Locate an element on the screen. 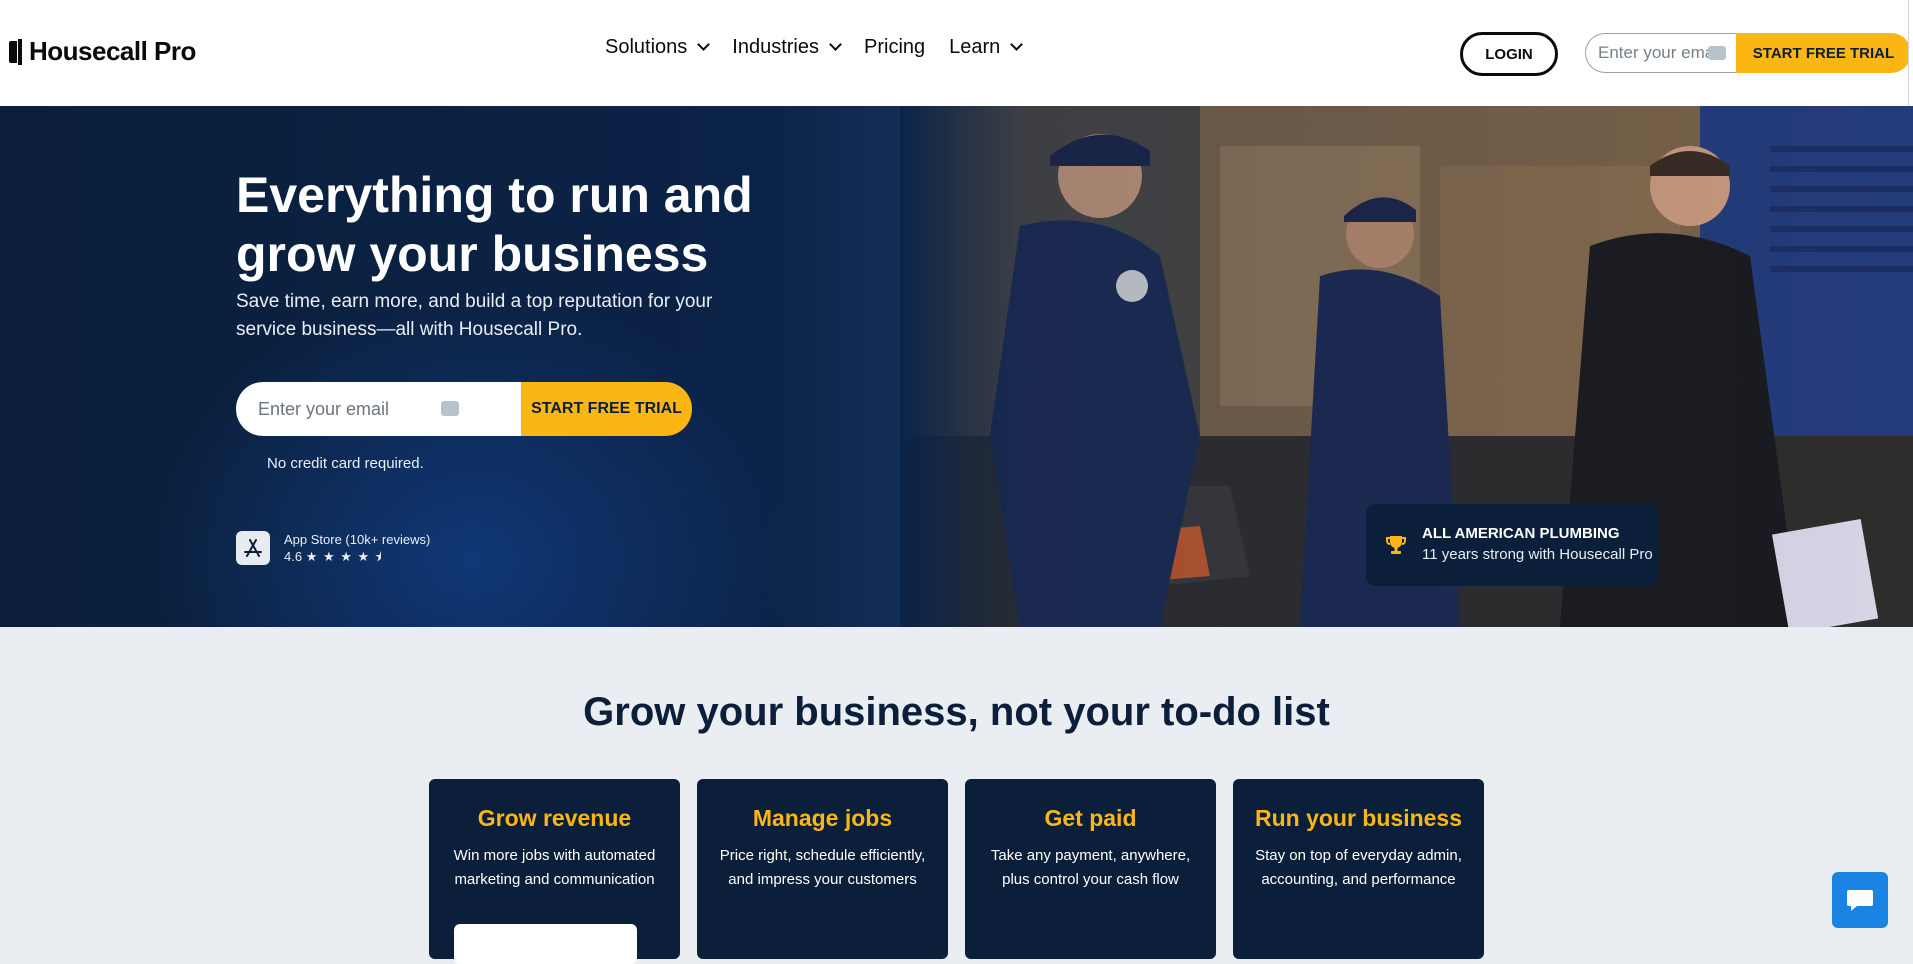 The height and width of the screenshot is (964, 1913). header-email-placeholder: Enter your email is located at coordinates (1657, 52).